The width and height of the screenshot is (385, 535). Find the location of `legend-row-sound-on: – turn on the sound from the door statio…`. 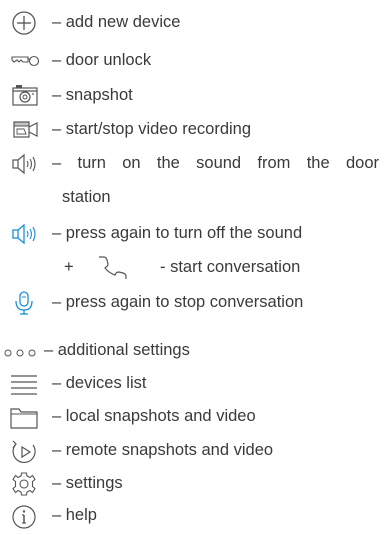

legend-row-sound-on: – turn on the sound from the door statio… is located at coordinates (192, 182).